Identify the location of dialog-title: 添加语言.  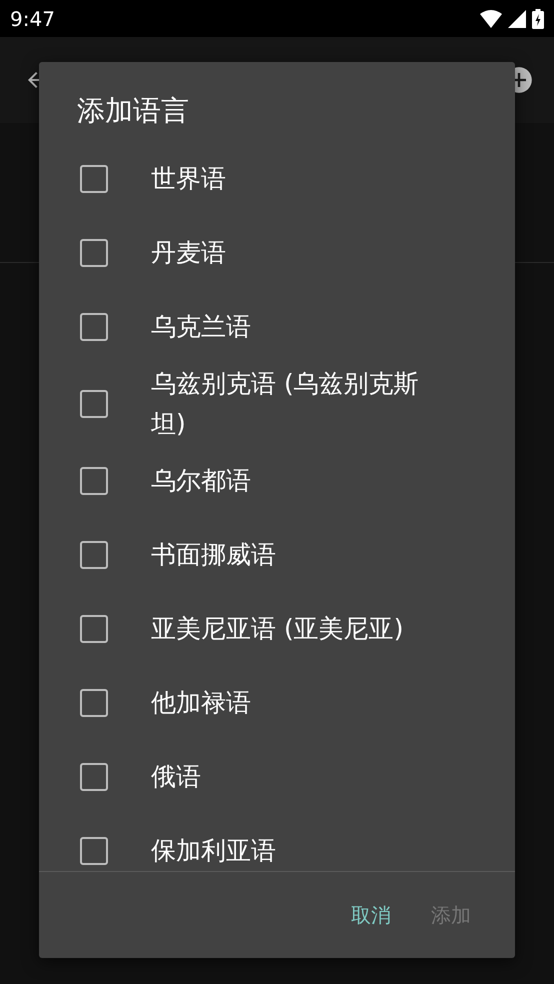
(133, 111).